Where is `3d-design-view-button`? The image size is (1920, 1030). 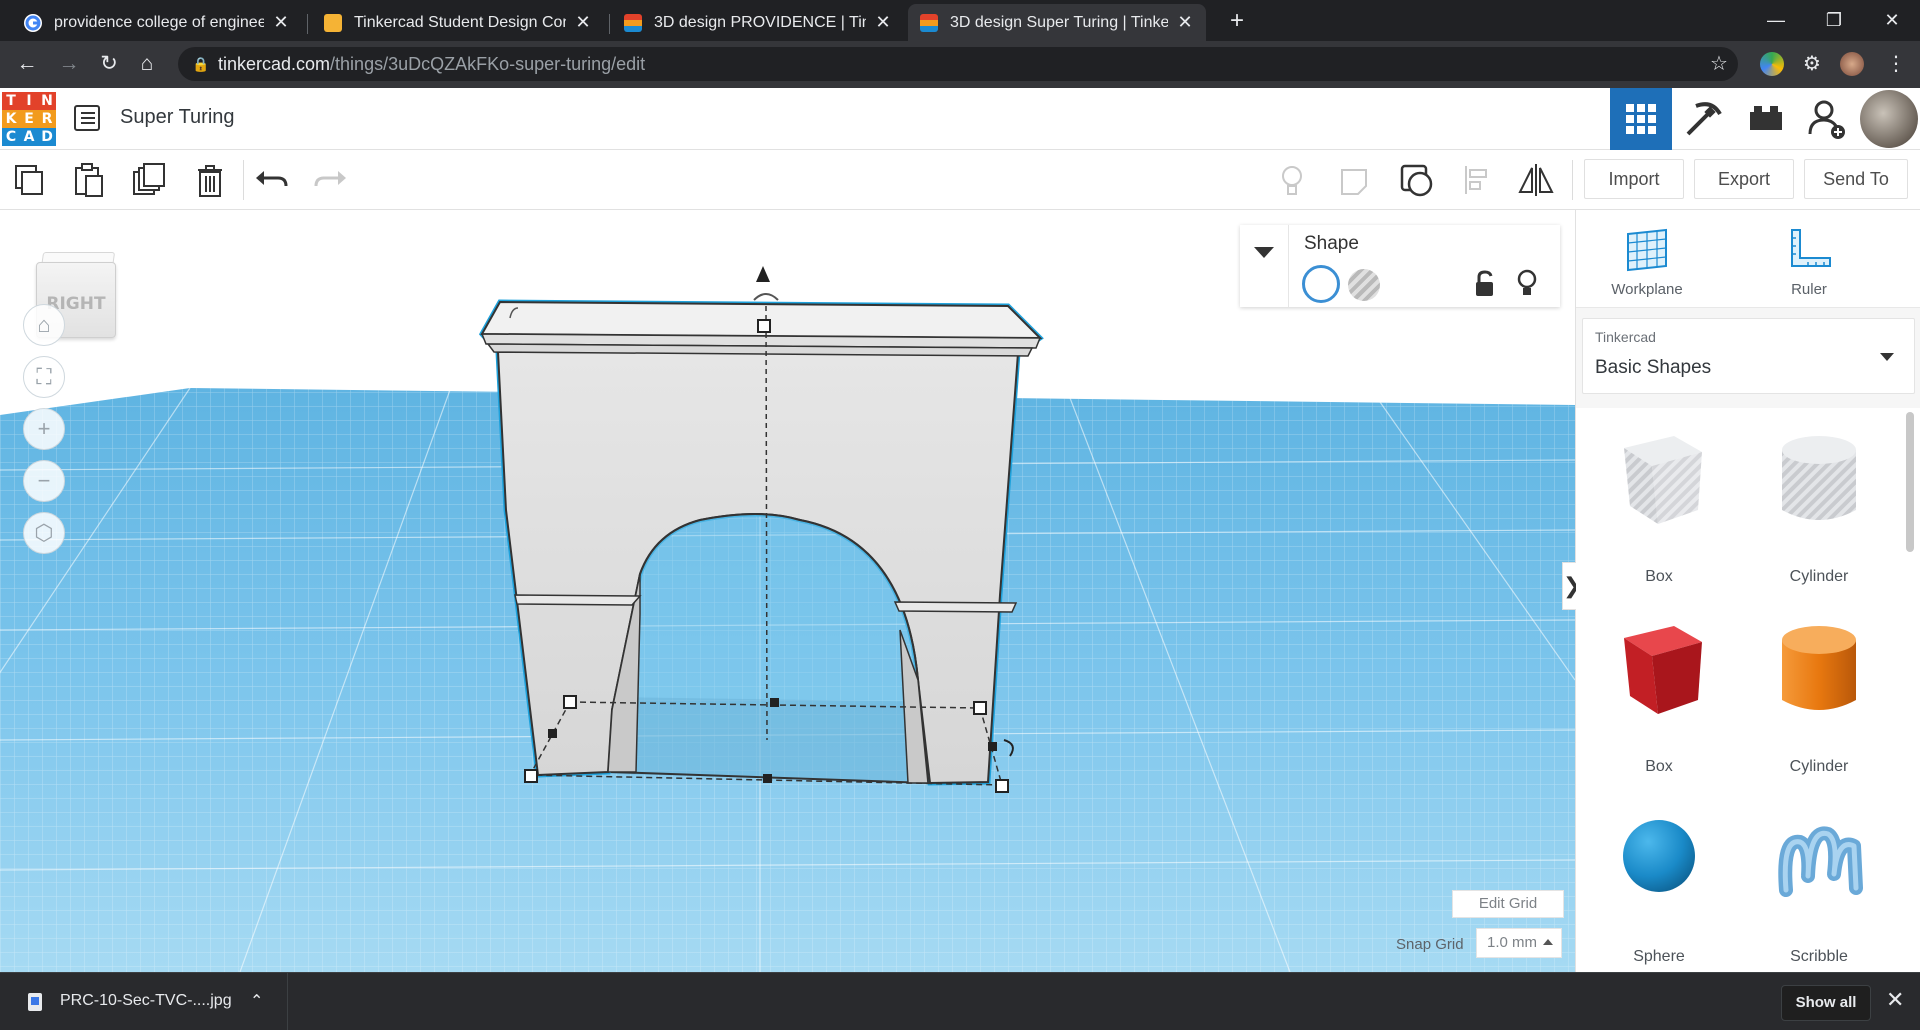
3d-design-view-button is located at coordinates (1641, 119).